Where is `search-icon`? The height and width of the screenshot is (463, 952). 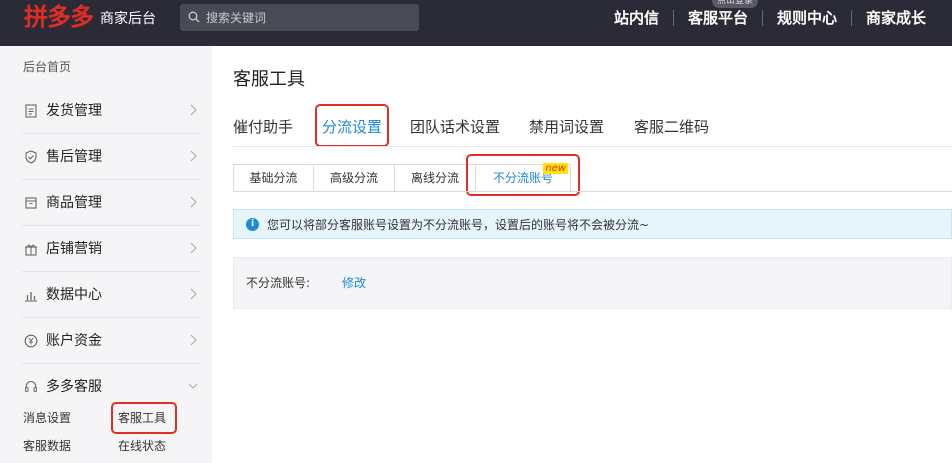 search-icon is located at coordinates (194, 17).